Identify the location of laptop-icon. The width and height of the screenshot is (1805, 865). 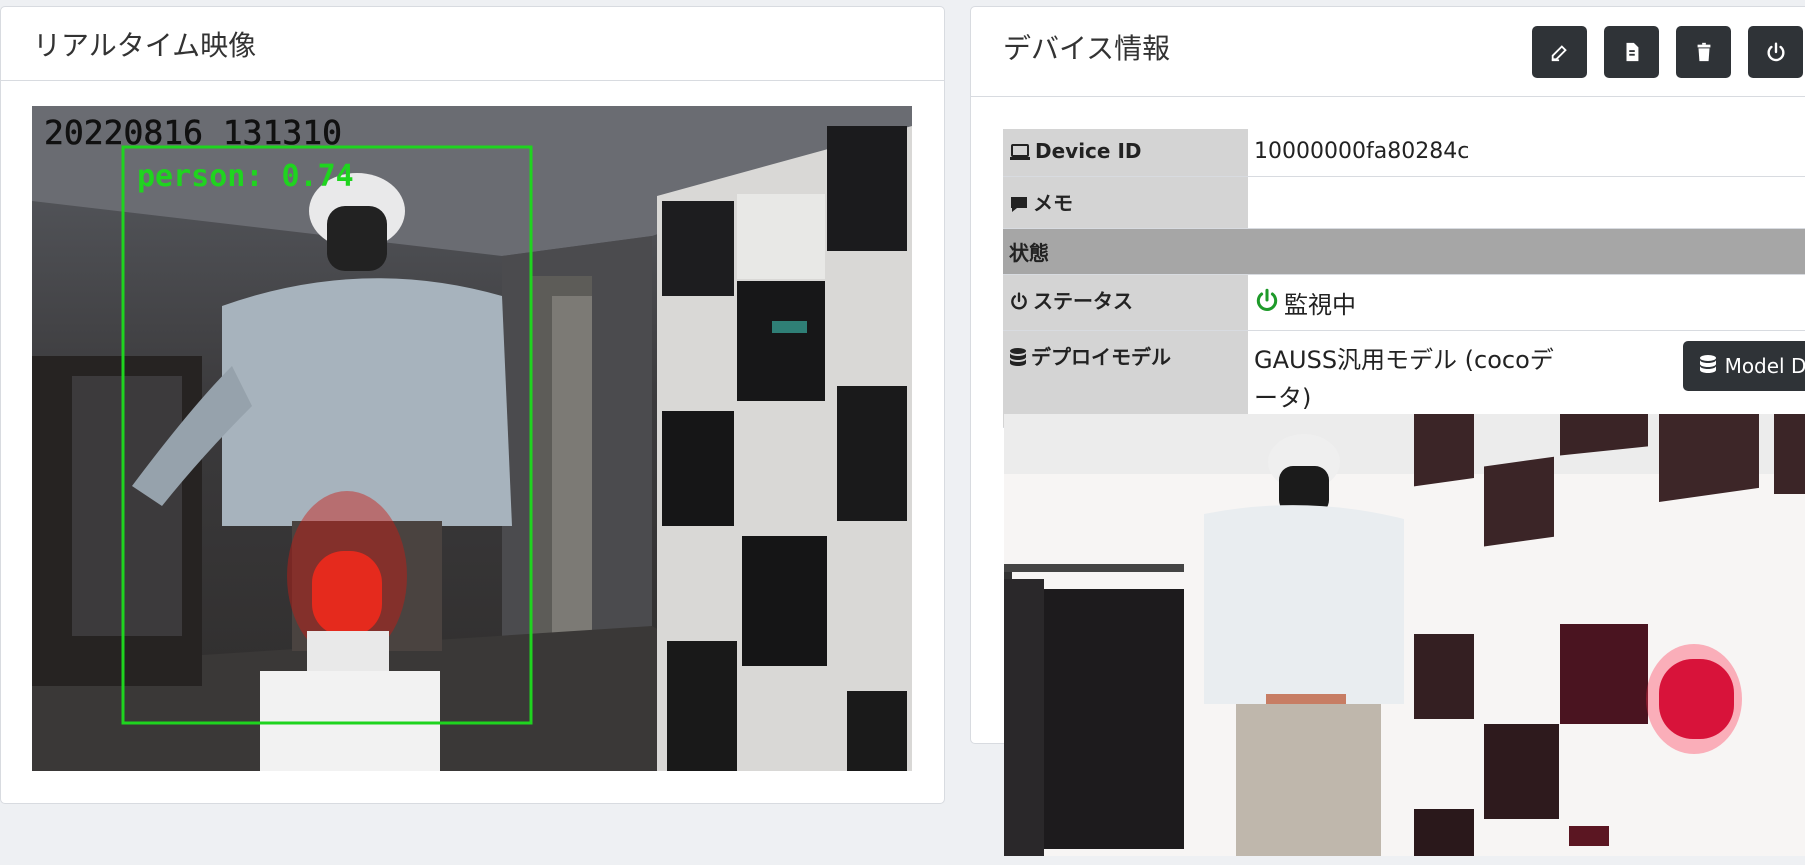
(1020, 154).